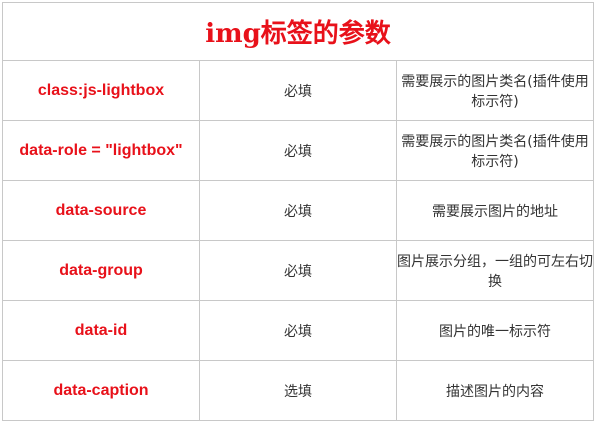  Describe the element at coordinates (495, 210) in the screenshot. I see `param-description: 需要展示图片的地址` at that location.